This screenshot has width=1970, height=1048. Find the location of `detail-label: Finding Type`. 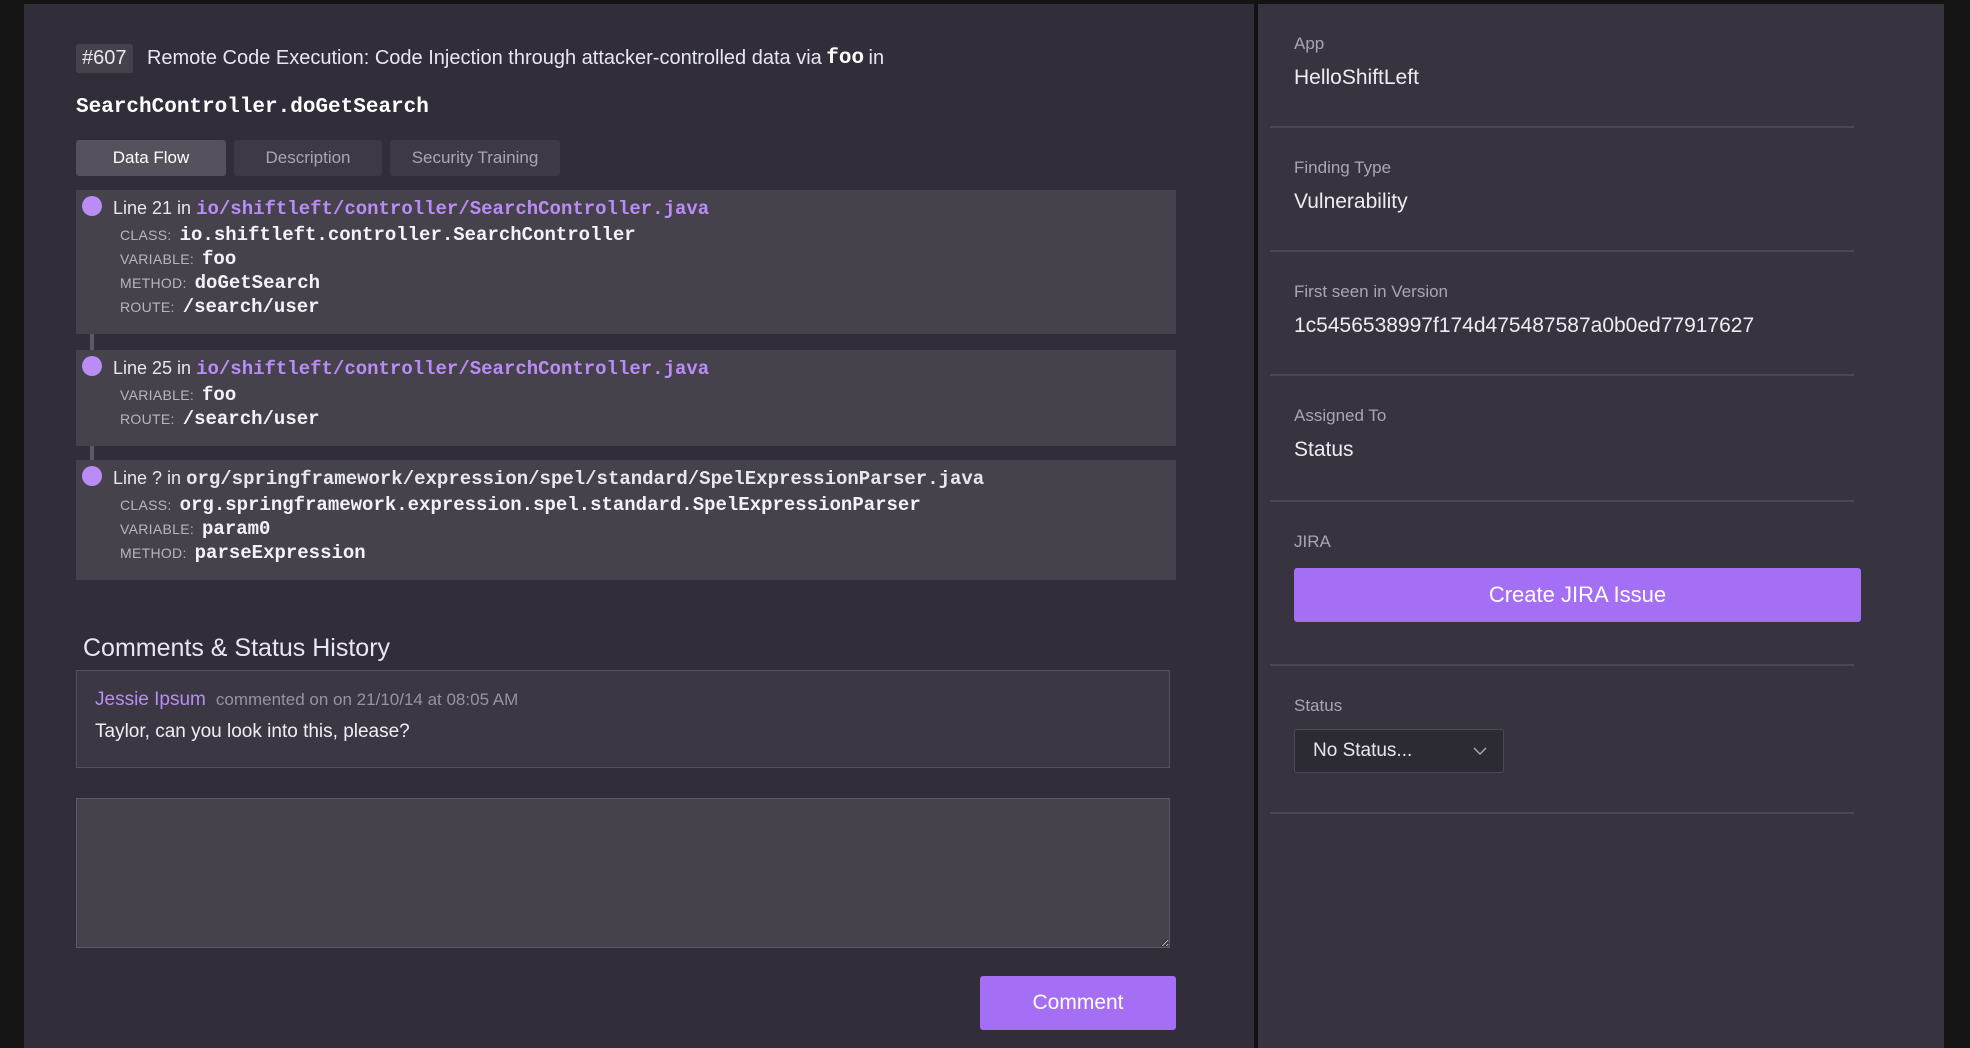

detail-label: Finding Type is located at coordinates (1343, 167).